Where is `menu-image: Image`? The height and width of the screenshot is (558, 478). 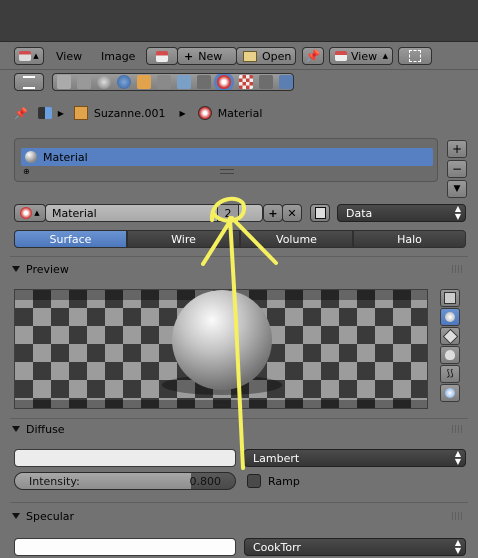 menu-image: Image is located at coordinates (118, 56).